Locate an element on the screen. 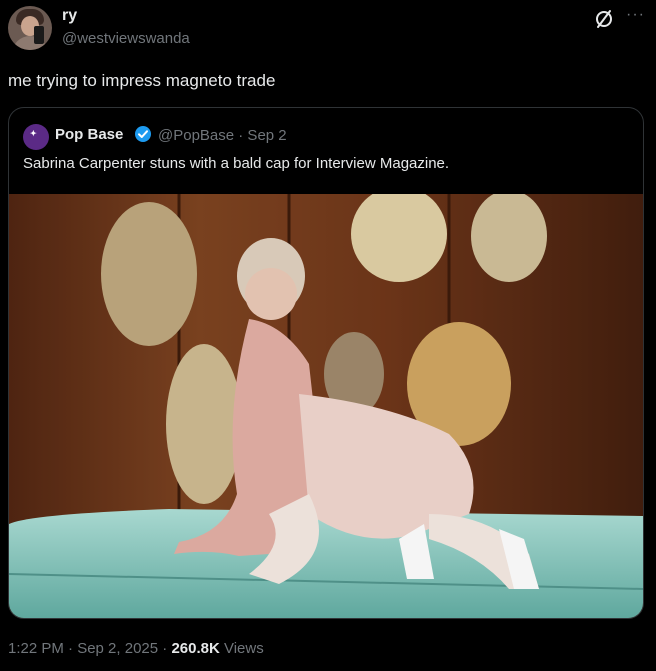 The height and width of the screenshot is (671, 656). popbase-logo-icon: ✦ is located at coordinates (33, 133).